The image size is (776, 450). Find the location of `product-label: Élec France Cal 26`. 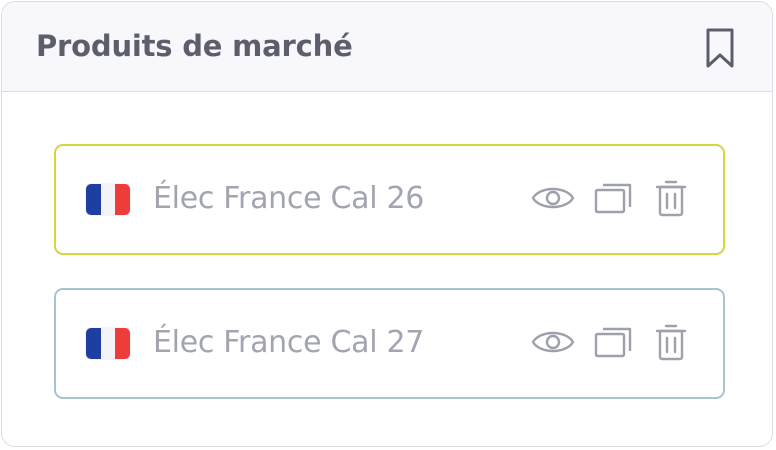

product-label: Élec France Cal 26 is located at coordinates (289, 198).